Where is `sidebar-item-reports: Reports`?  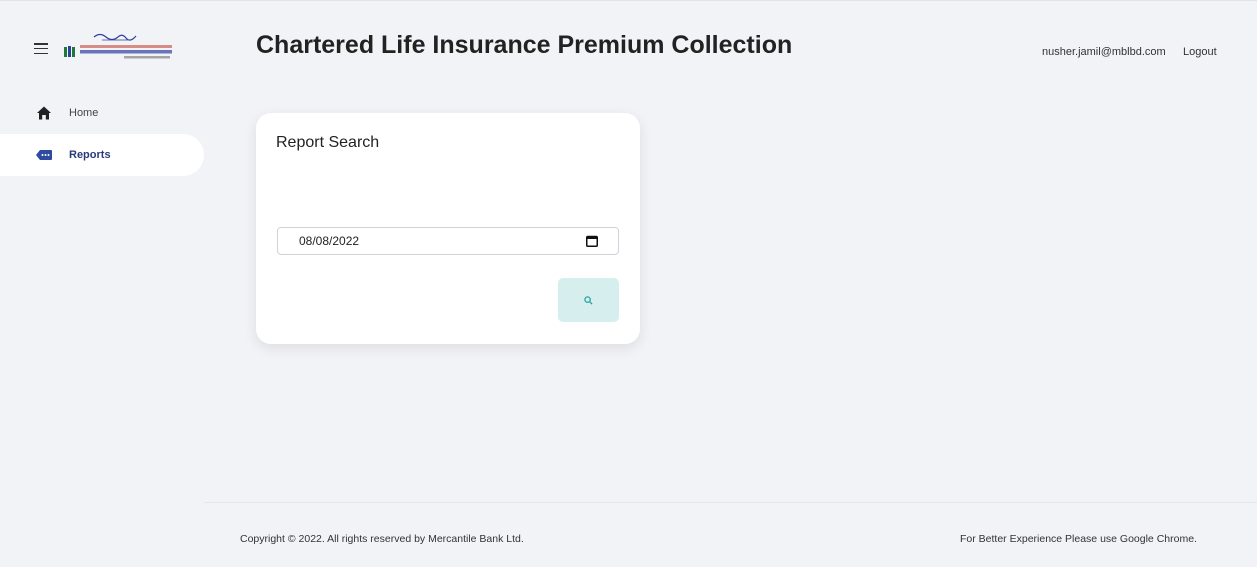
sidebar-item-reports: Reports is located at coordinates (102, 155).